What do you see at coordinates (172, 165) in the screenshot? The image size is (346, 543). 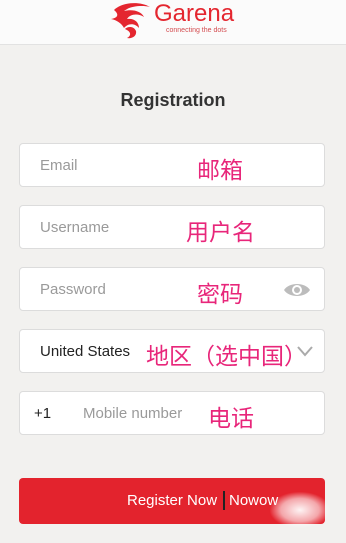 I see `email-field: Email 邮箱` at bounding box center [172, 165].